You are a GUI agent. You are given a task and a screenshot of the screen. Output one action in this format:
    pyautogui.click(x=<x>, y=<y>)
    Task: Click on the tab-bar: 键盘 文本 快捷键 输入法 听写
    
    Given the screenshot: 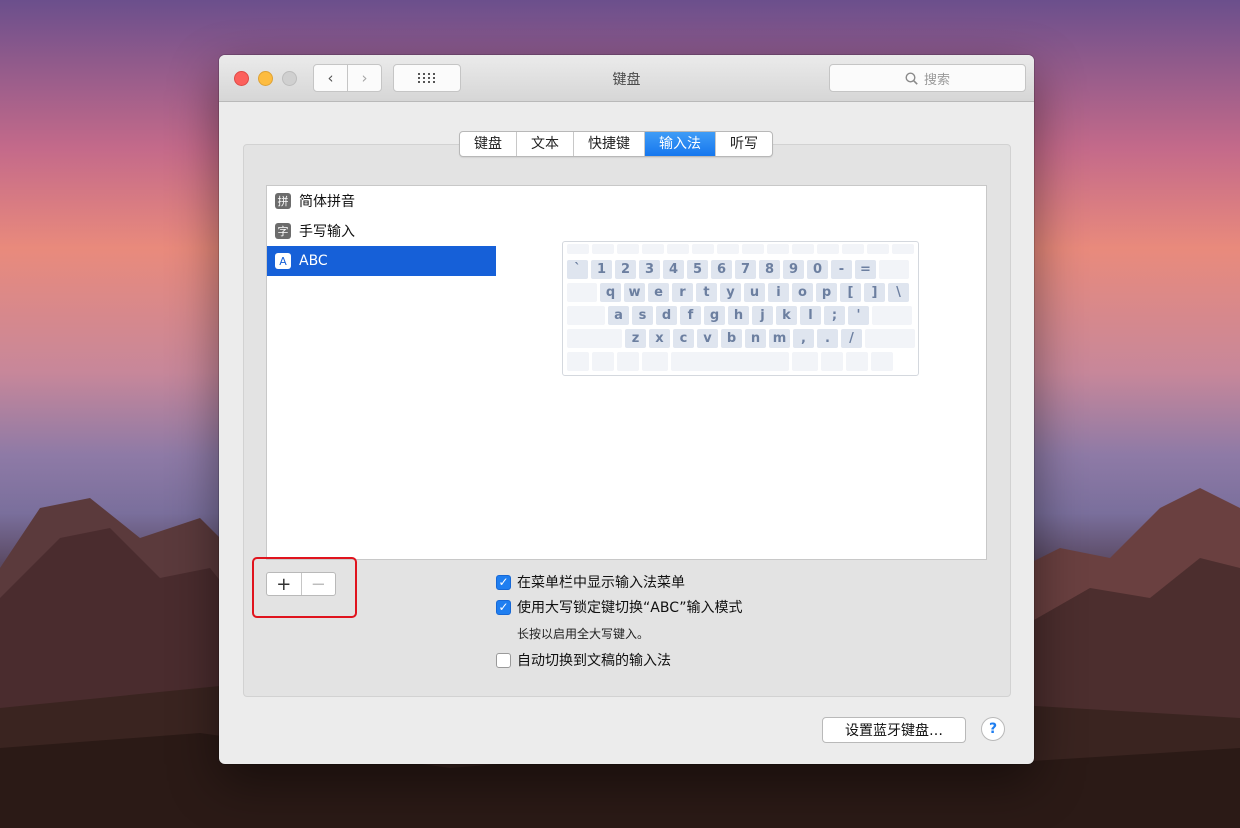 What is the action you would take?
    pyautogui.click(x=616, y=144)
    